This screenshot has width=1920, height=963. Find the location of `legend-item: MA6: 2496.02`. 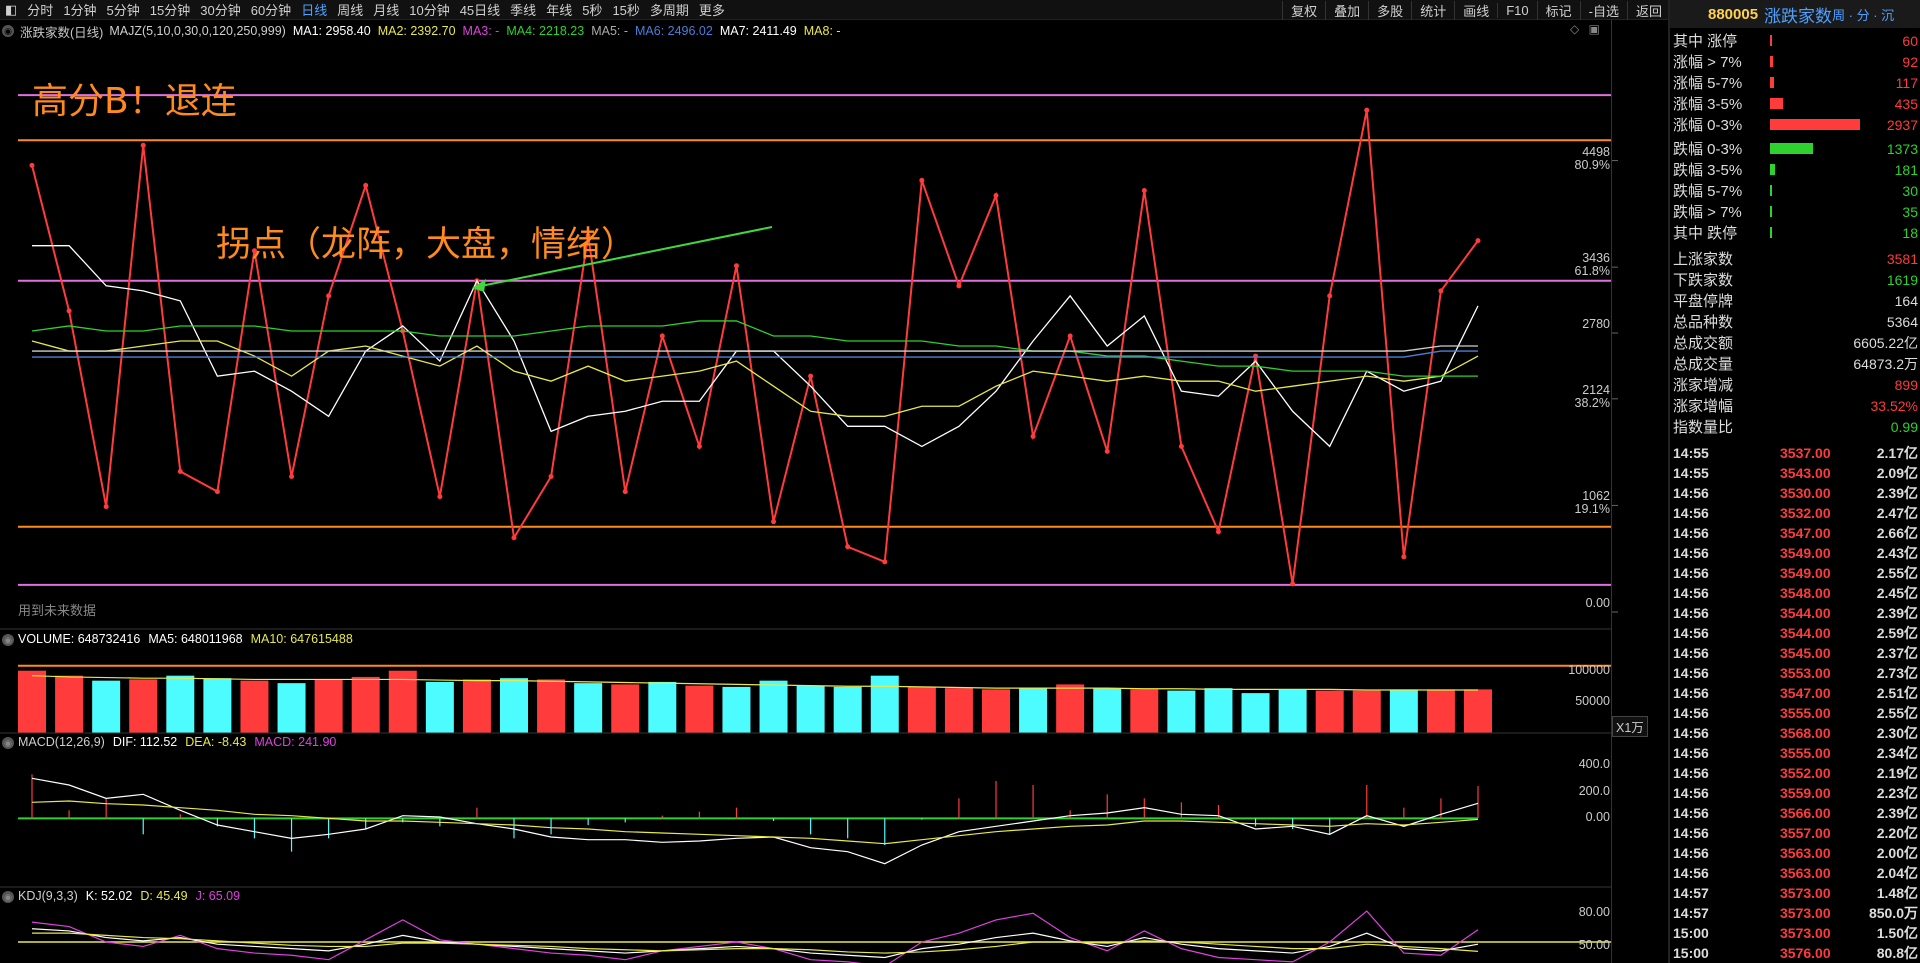

legend-item: MA6: 2496.02 is located at coordinates (674, 31).